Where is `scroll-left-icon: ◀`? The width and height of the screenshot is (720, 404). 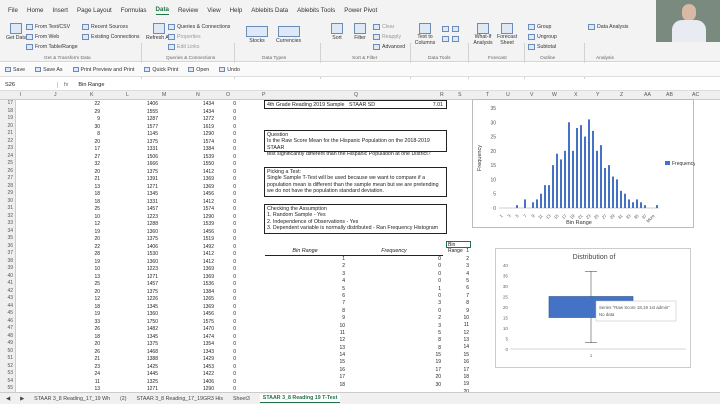 scroll-left-icon: ◀ is located at coordinates (8, 399).